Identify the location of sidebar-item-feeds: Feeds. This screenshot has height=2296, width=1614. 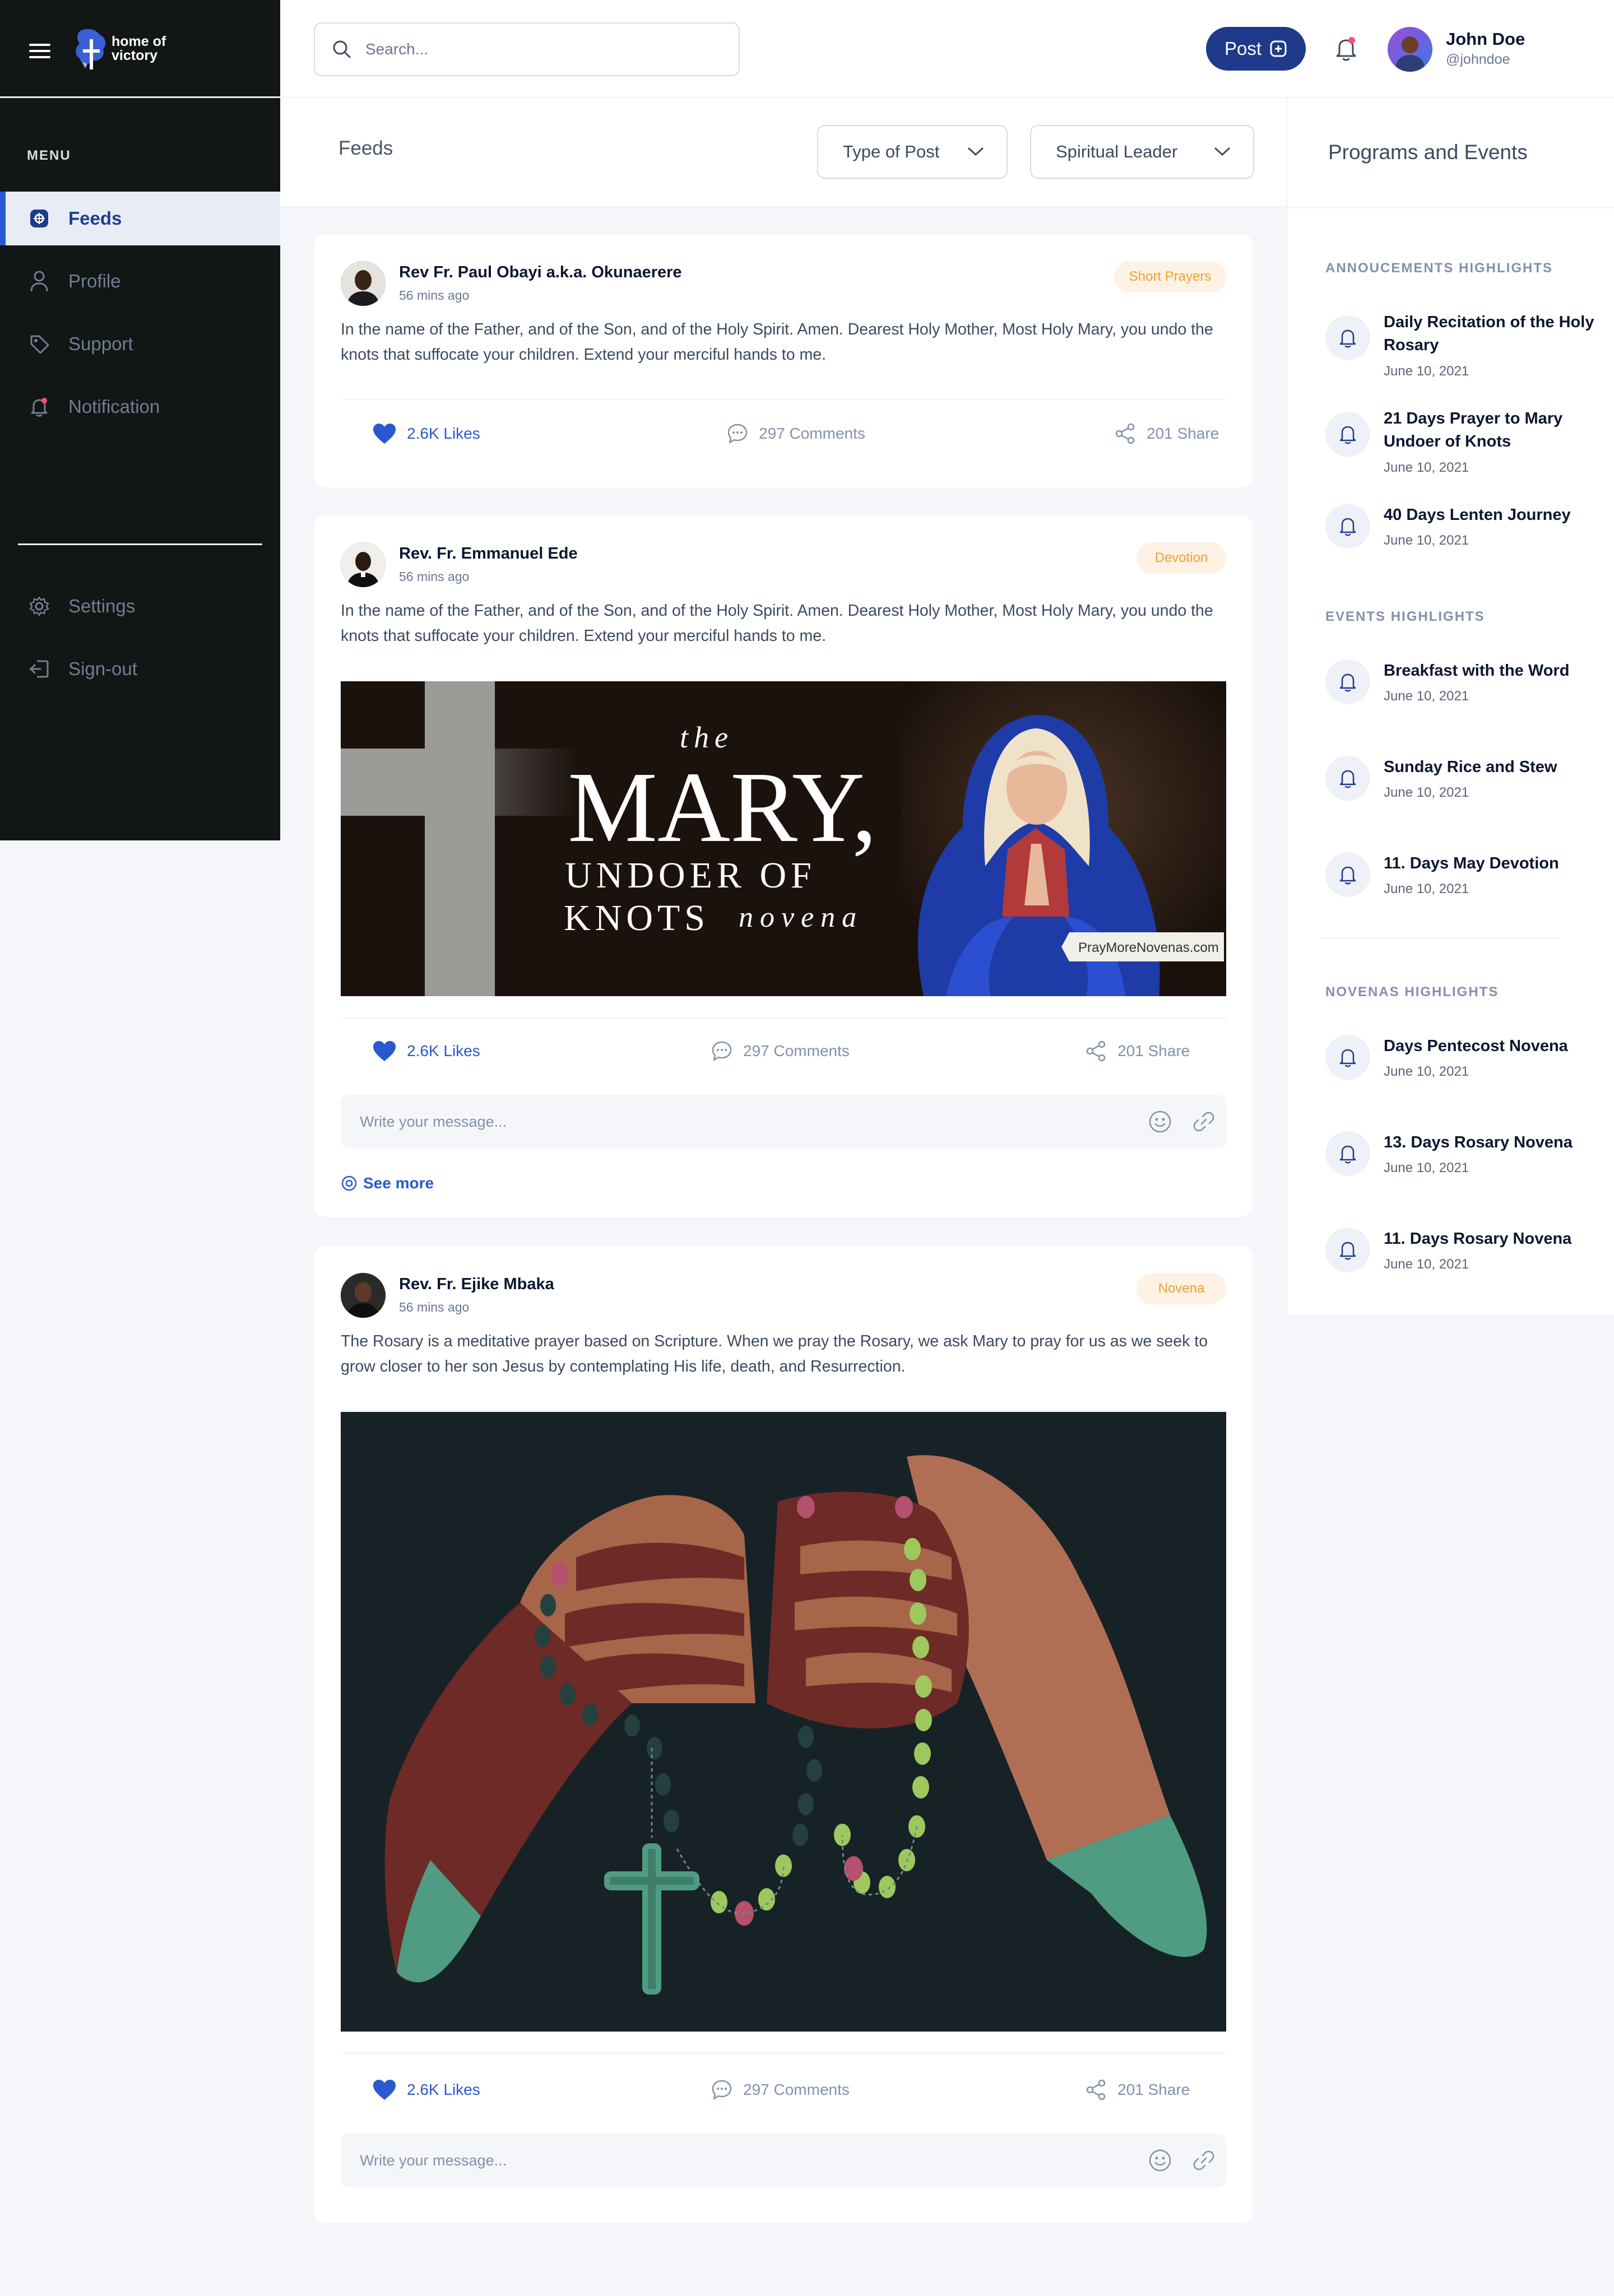
(140, 218).